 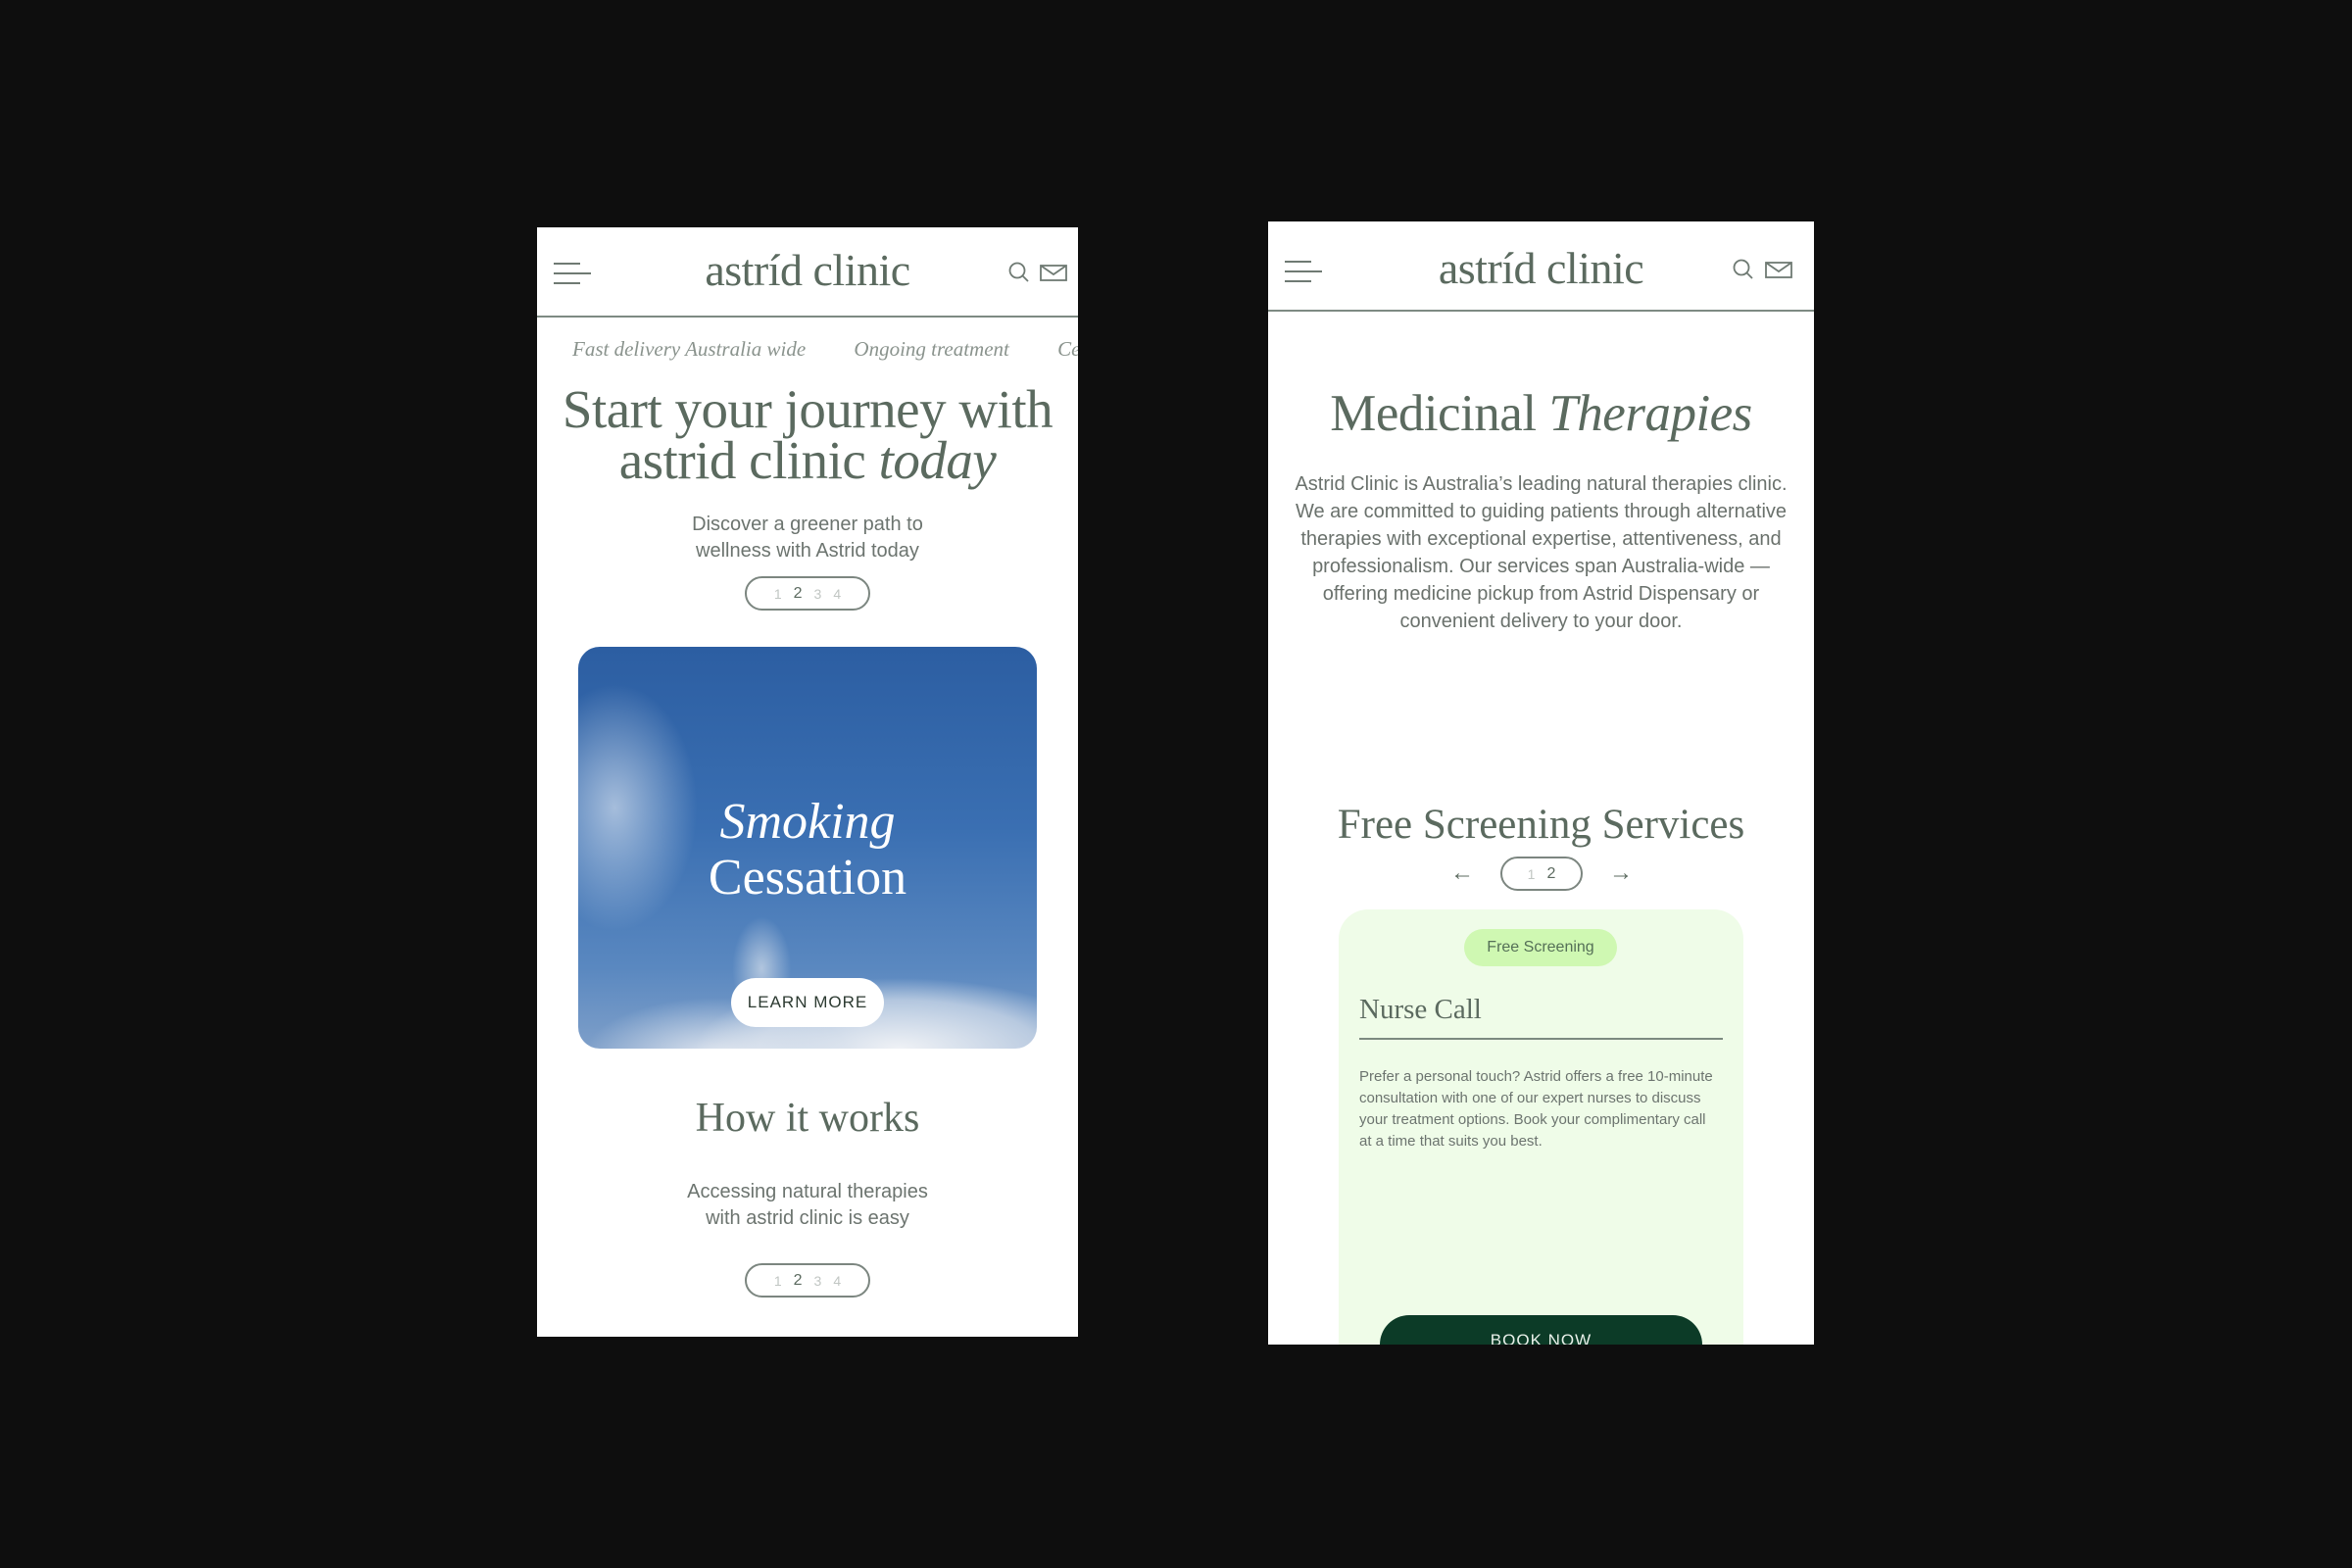 I want to click on hero-title-regular: astrid clinic, so click(x=748, y=460).